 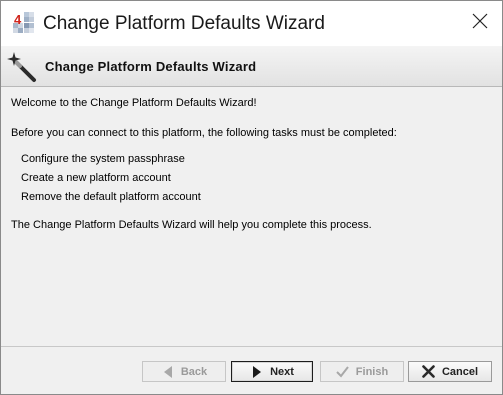 What do you see at coordinates (21, 67) in the screenshot?
I see `magic-wand-icon` at bounding box center [21, 67].